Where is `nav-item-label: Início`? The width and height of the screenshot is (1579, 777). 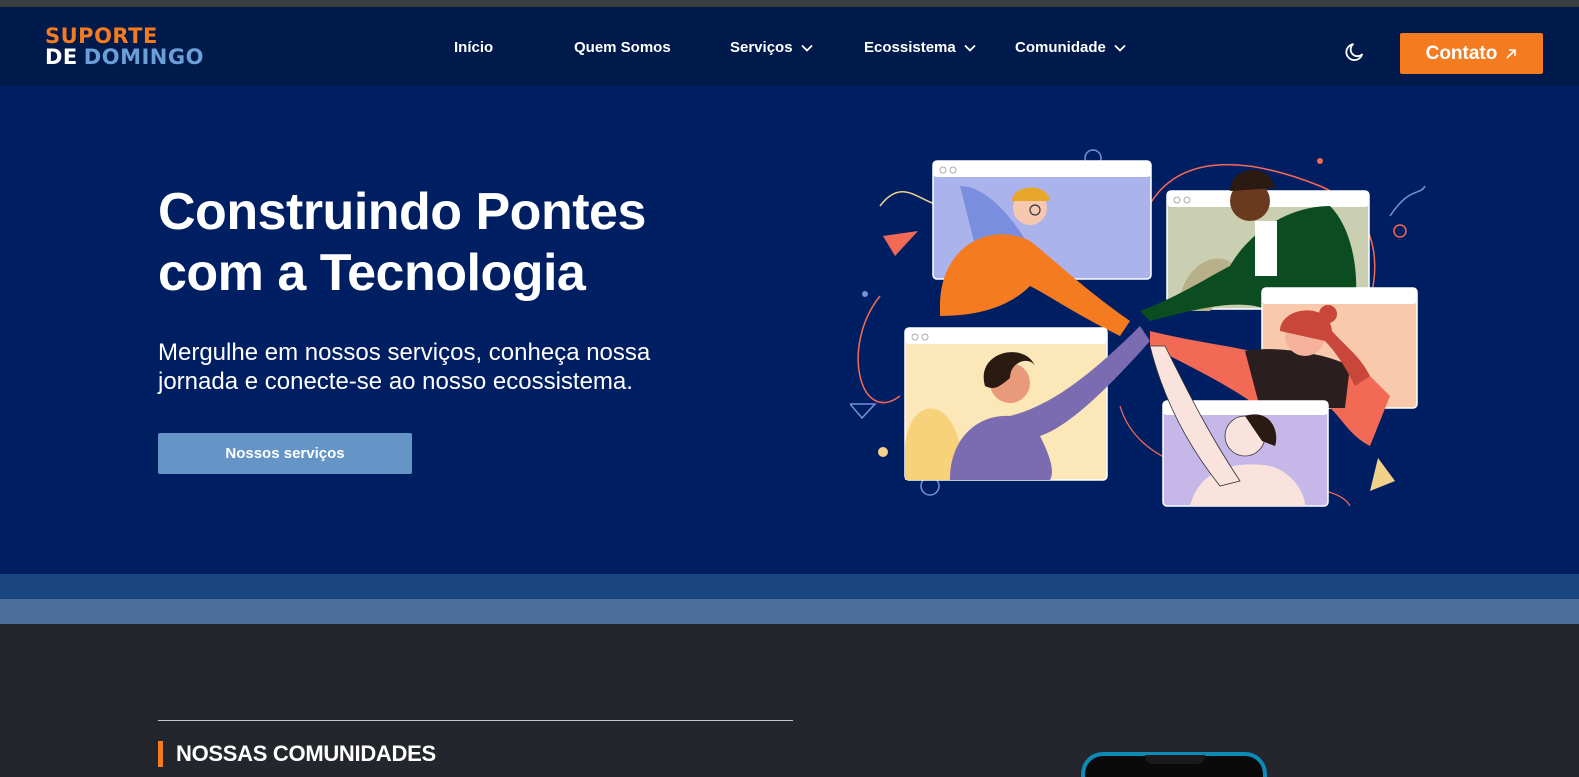 nav-item-label: Início is located at coordinates (474, 47).